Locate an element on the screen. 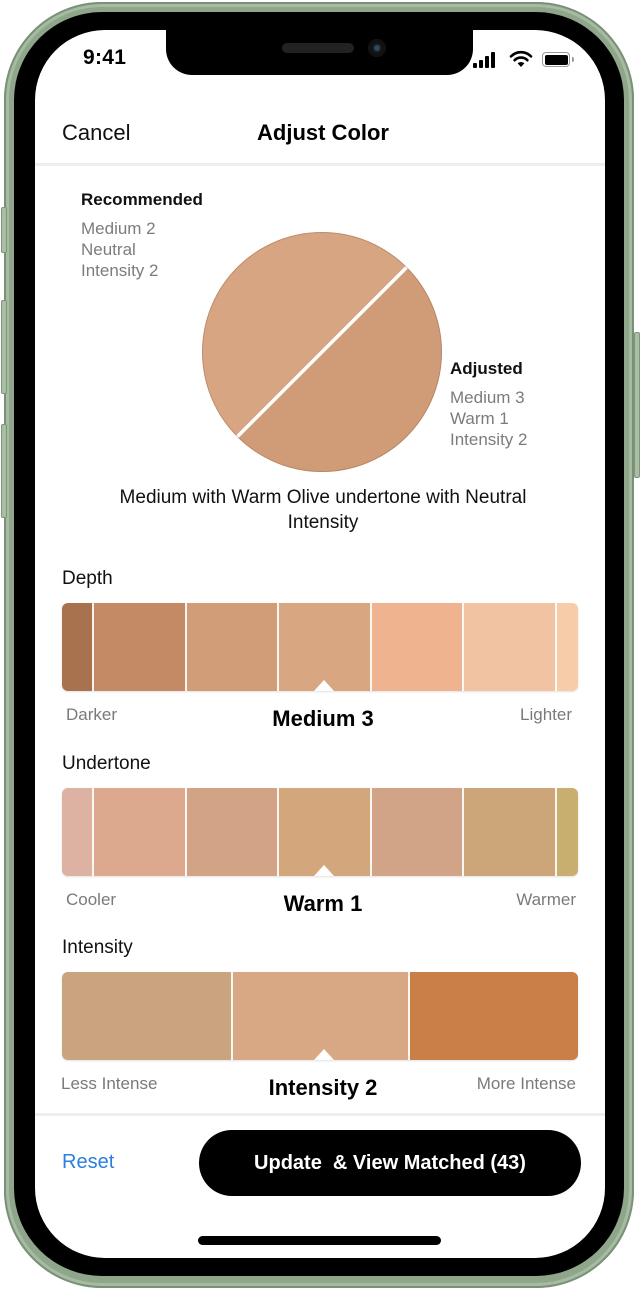 The width and height of the screenshot is (640, 1290). recommended-line: Medium 2 is located at coordinates (118, 228).